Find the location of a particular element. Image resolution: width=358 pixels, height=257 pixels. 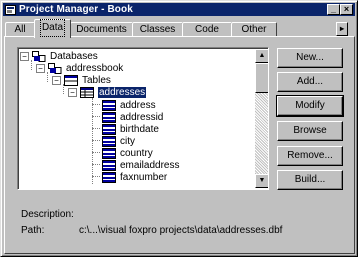

tab-strip: All Data Documents Classes Code Other ▸ is located at coordinates (180, 28).